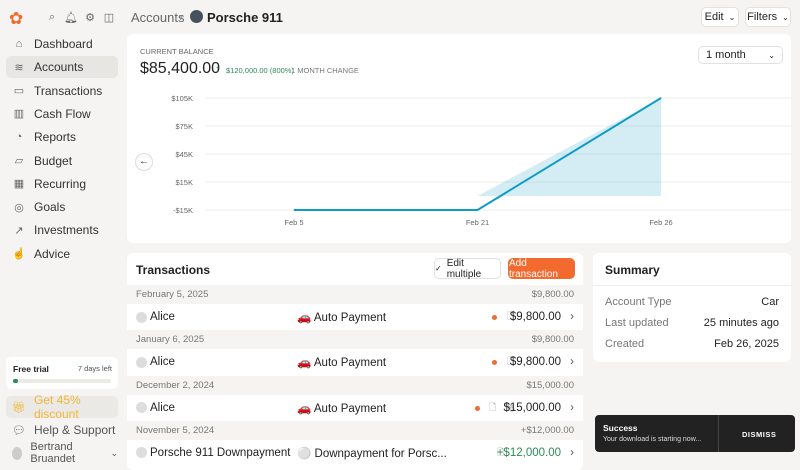  Describe the element at coordinates (182, 98) in the screenshot. I see `y-tick-label: $105K` at that location.